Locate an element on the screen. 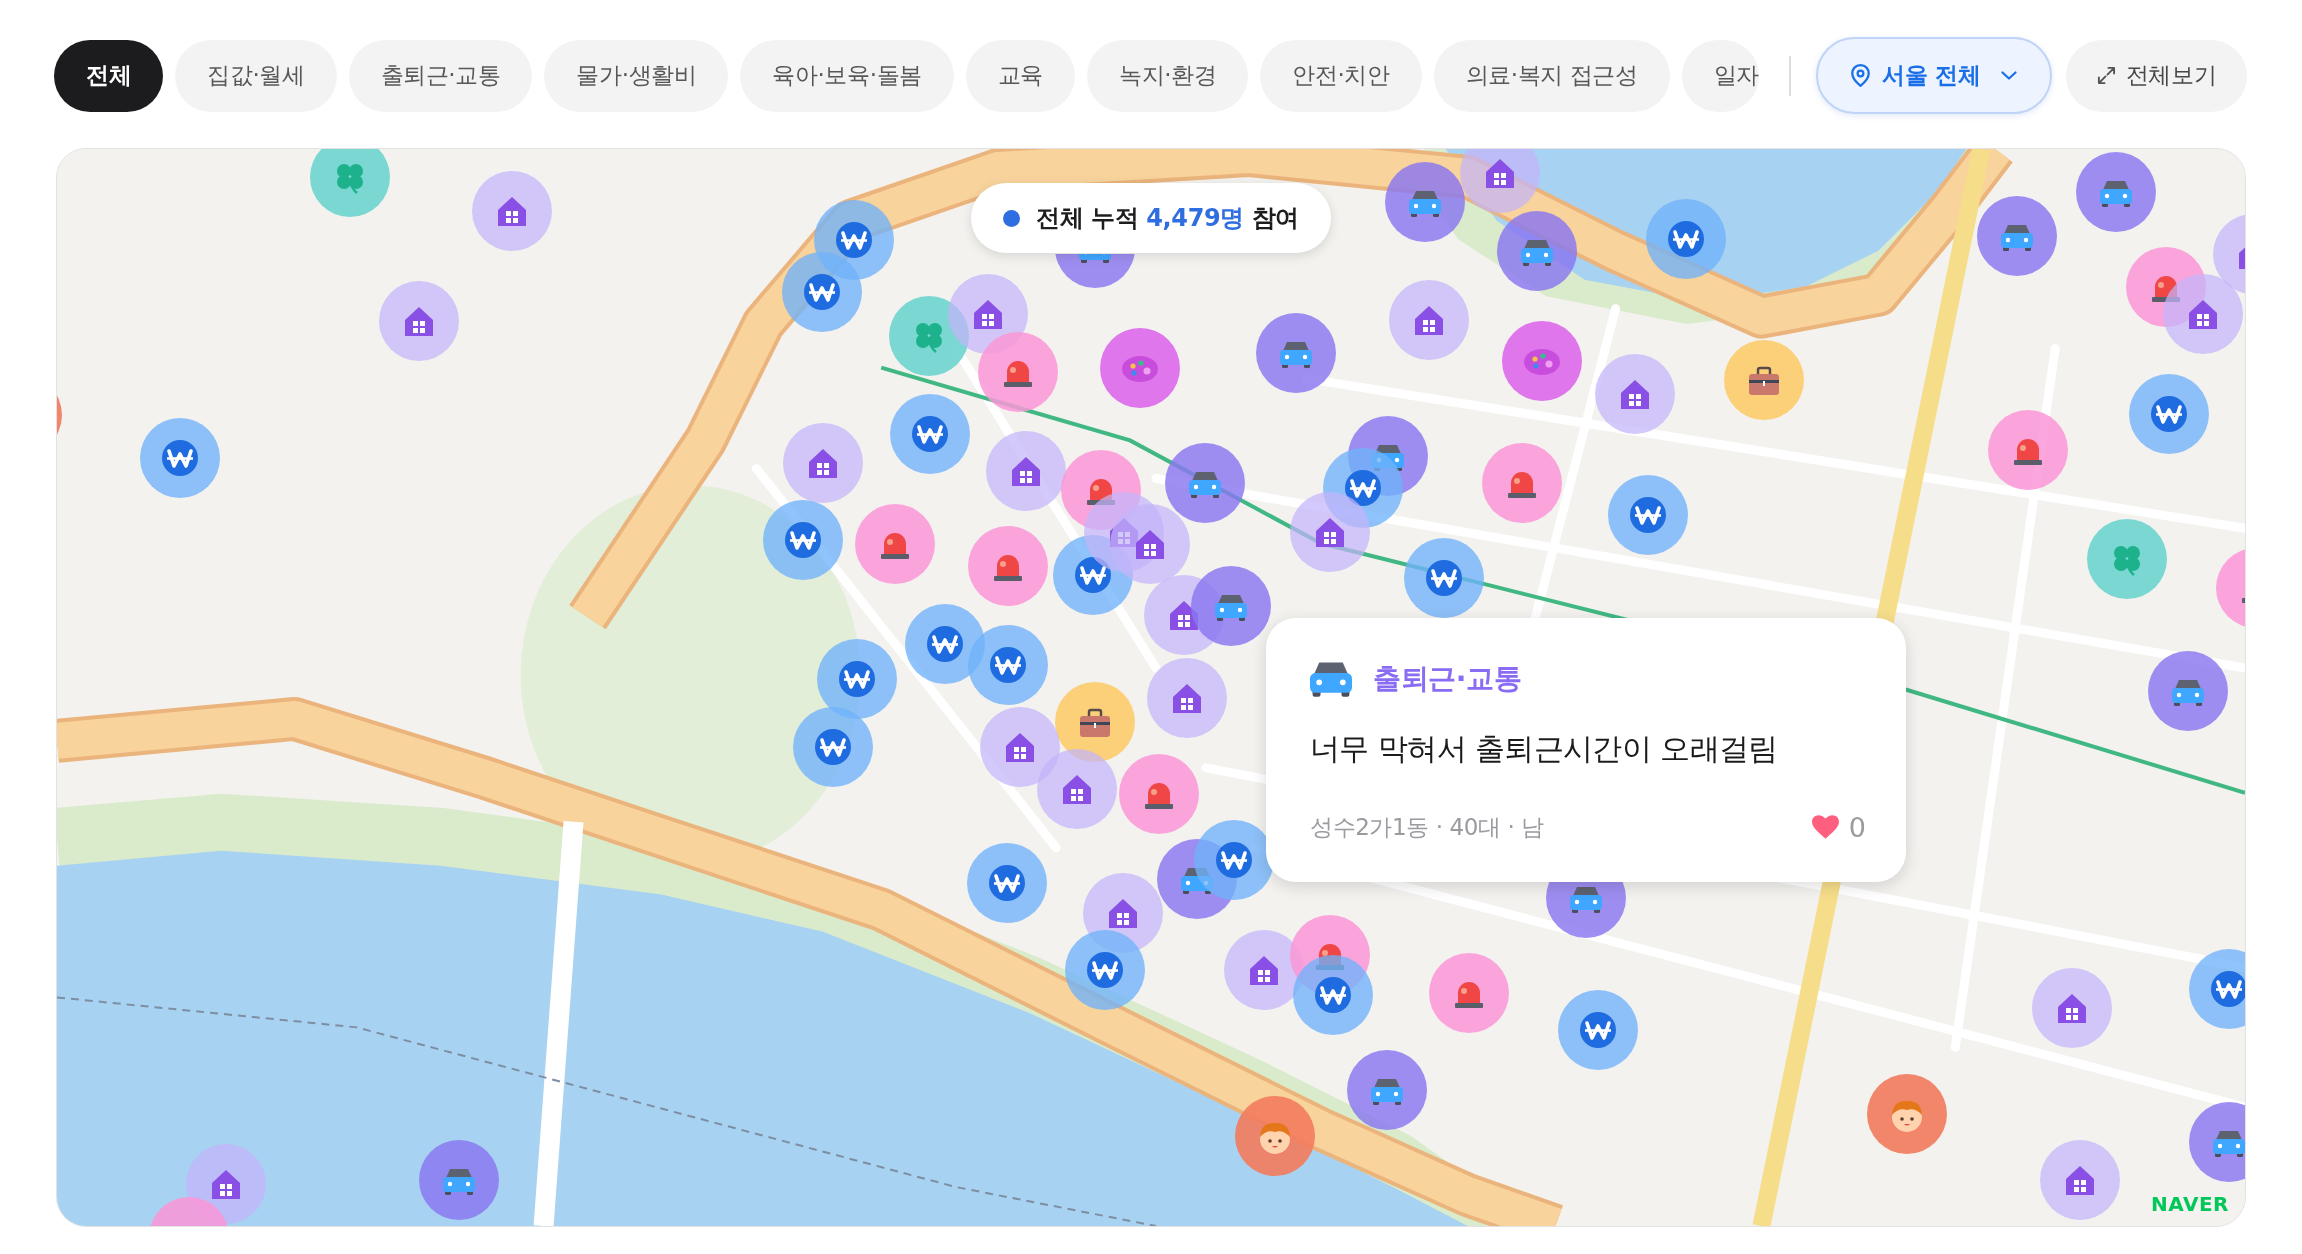 The image size is (2302, 1254). comment-text: 너무 막혀서 출퇴근시간이 오래걸림 is located at coordinates (1544, 749).